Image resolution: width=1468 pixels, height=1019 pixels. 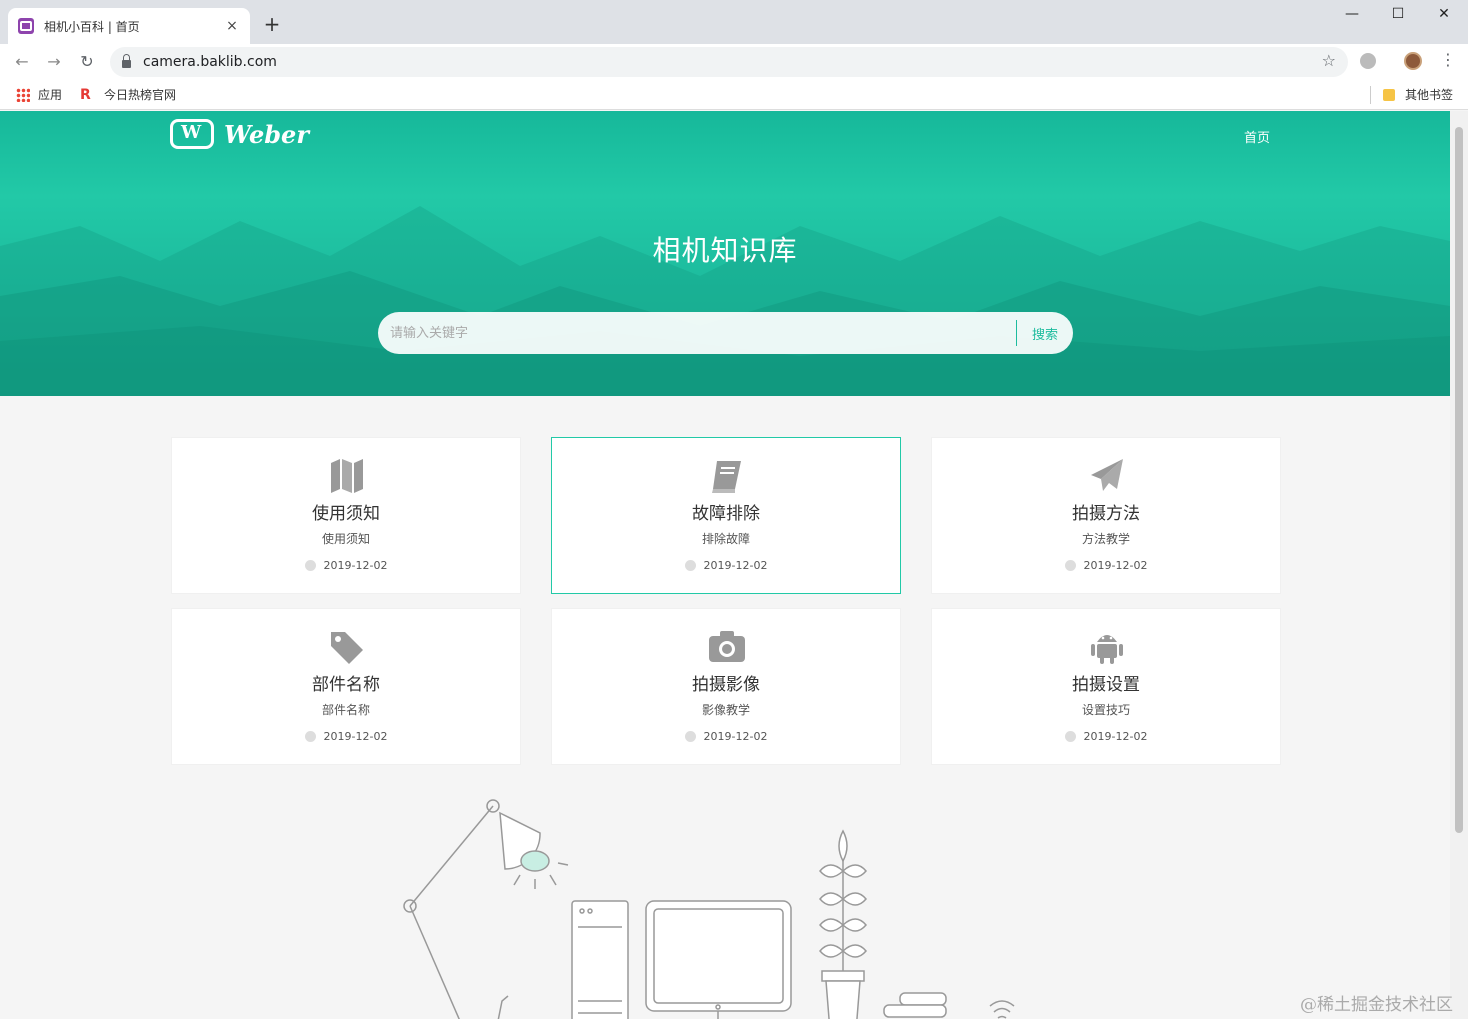 I want to click on card-title: 部件名称, so click(x=346, y=685).